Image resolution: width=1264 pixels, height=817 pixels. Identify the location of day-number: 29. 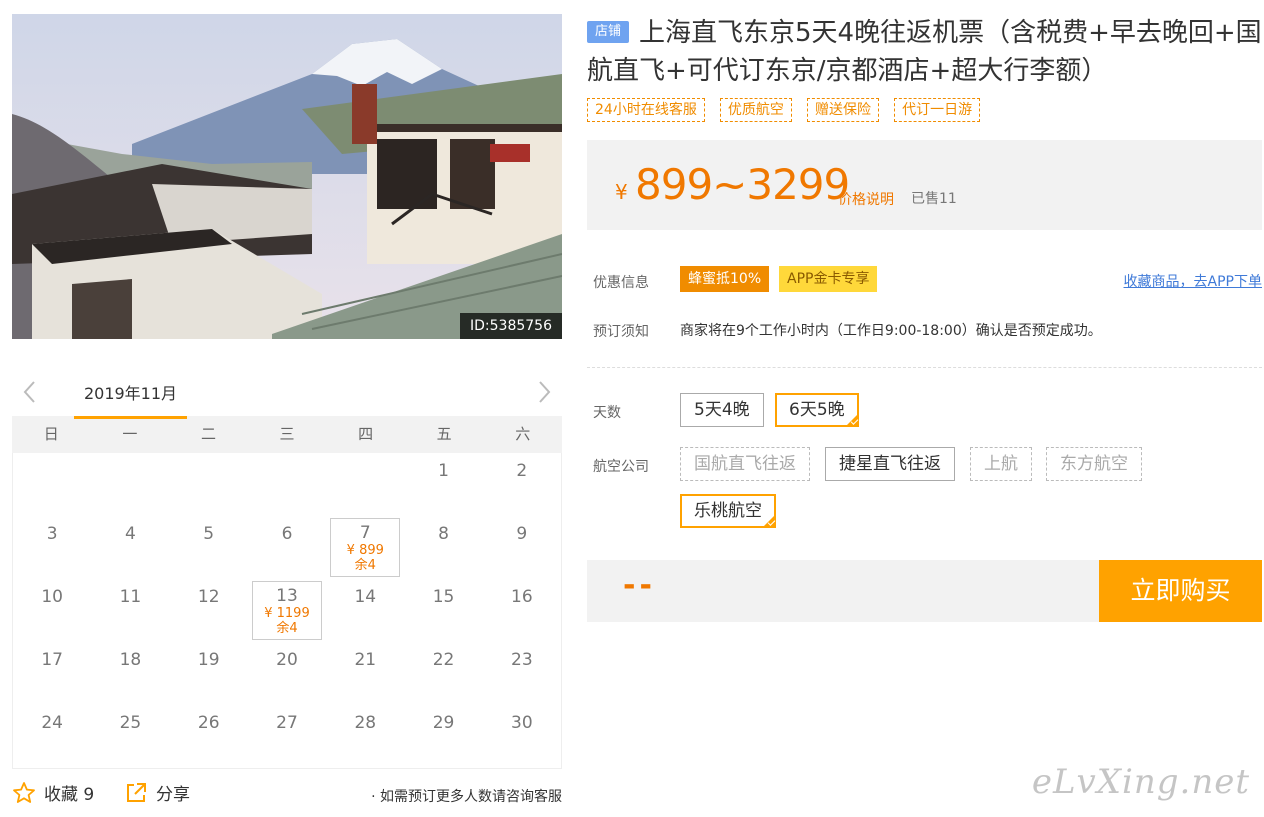
(443, 723).